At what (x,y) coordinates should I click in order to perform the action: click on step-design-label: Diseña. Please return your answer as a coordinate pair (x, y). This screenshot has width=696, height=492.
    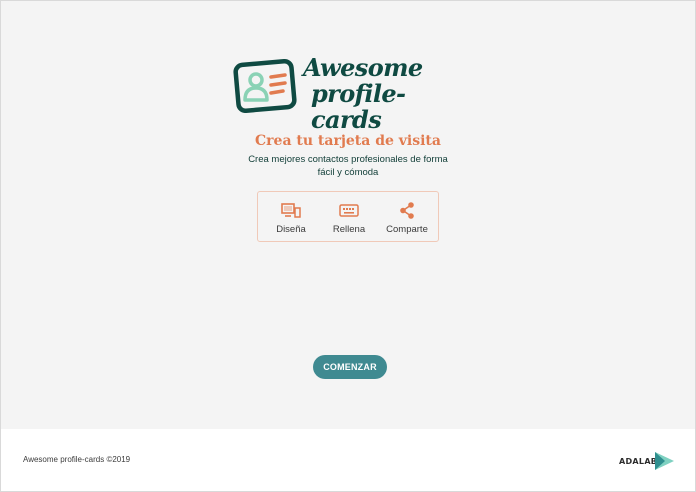
    Looking at the image, I should click on (291, 229).